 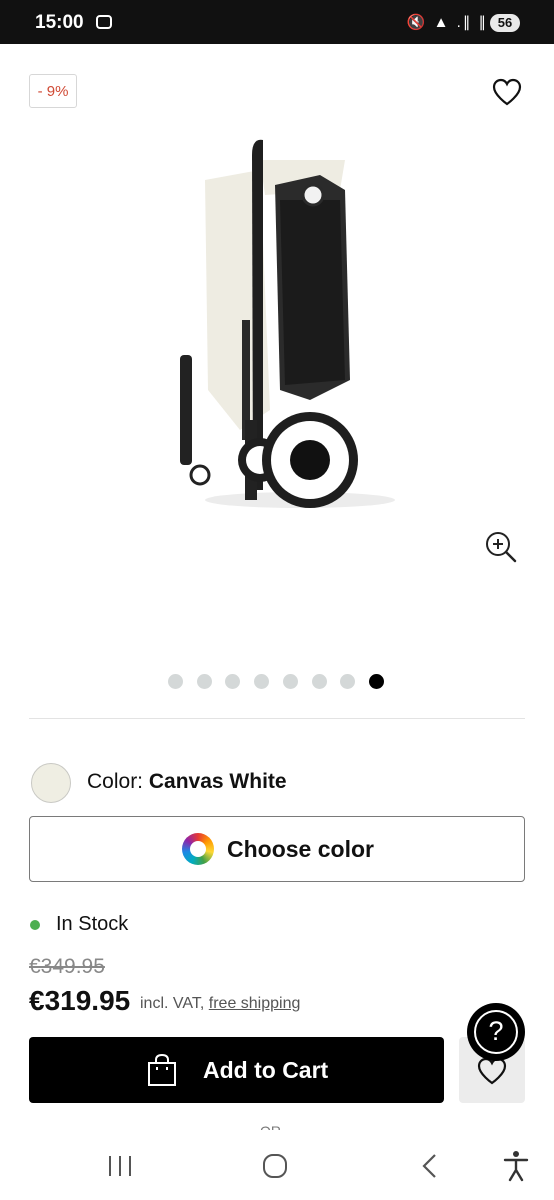 I want to click on choose-color-button: Choose color, so click(x=277, y=849).